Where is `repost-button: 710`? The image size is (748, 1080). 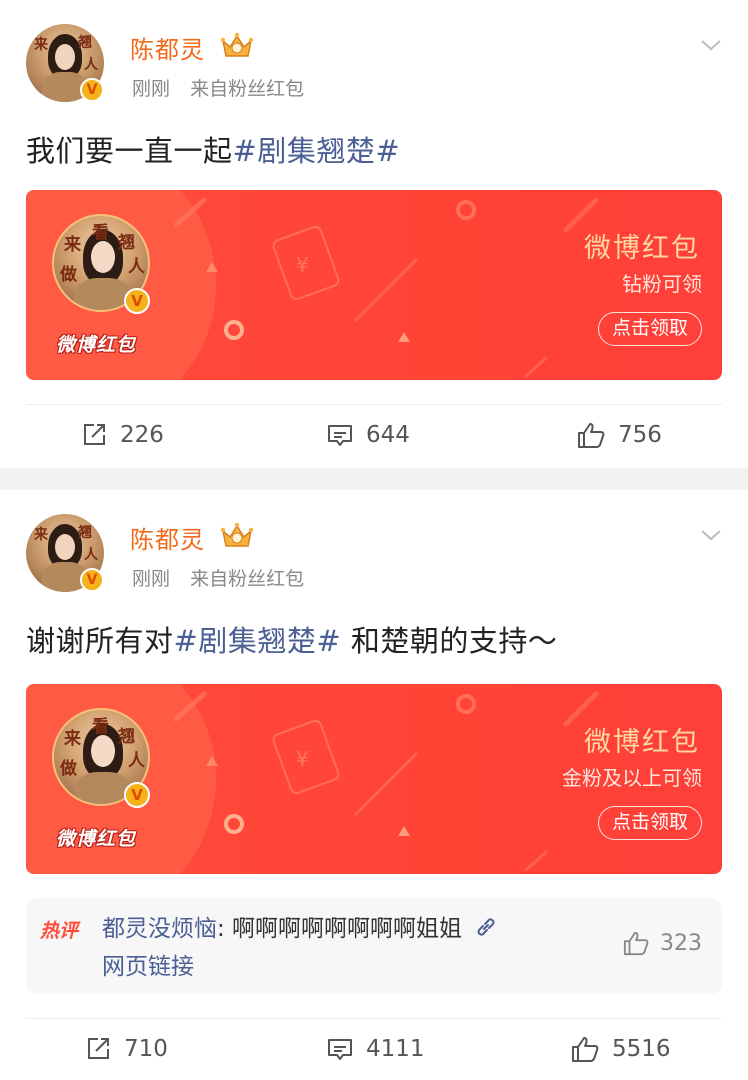
repost-button: 710 is located at coordinates (126, 1049).